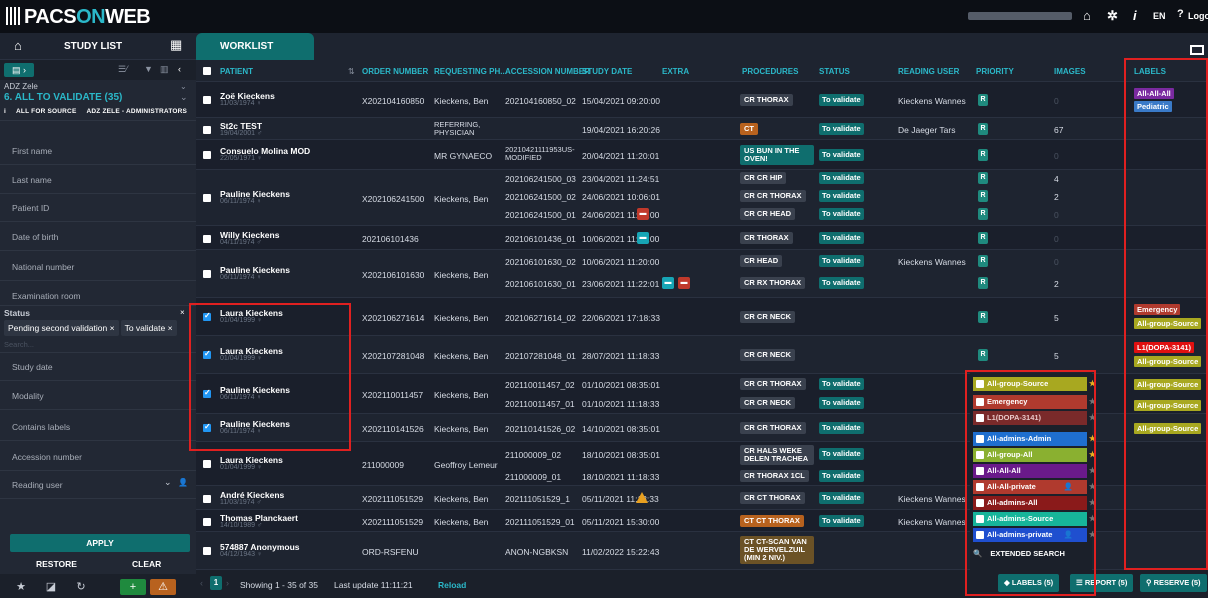  Describe the element at coordinates (30, 208) in the screenshot. I see `filter-patient-id: Patient ID` at that location.